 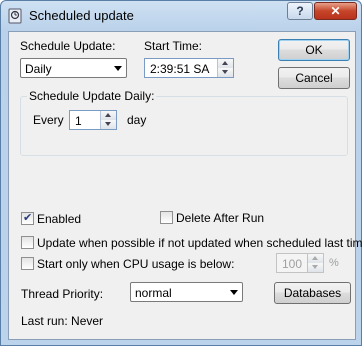 I want to click on cancel-button: Cancel, so click(x=314, y=78).